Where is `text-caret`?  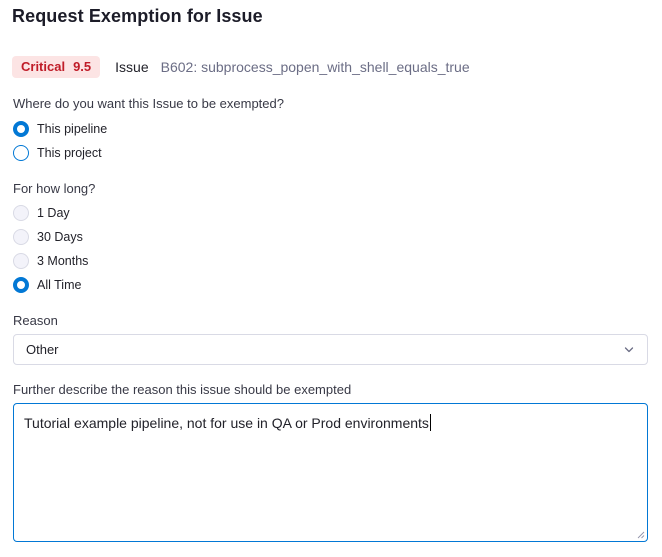 text-caret is located at coordinates (430, 422).